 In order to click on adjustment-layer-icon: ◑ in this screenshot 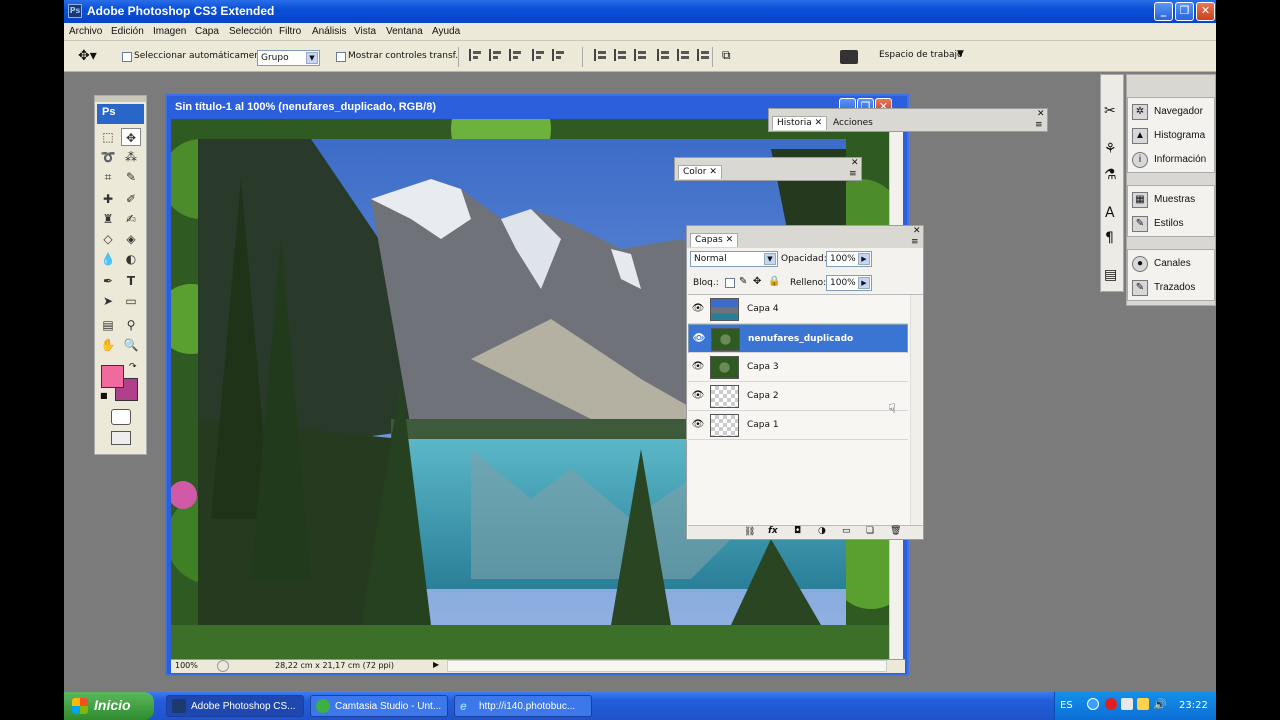, I will do `click(822, 531)`.